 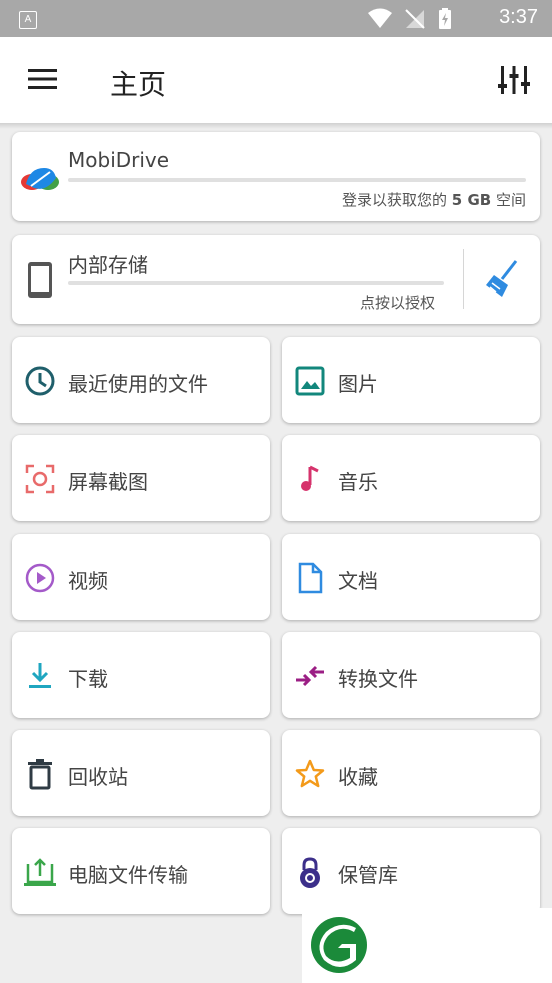 I want to click on storage-permission-hint: 点按以授权, so click(x=397, y=302).